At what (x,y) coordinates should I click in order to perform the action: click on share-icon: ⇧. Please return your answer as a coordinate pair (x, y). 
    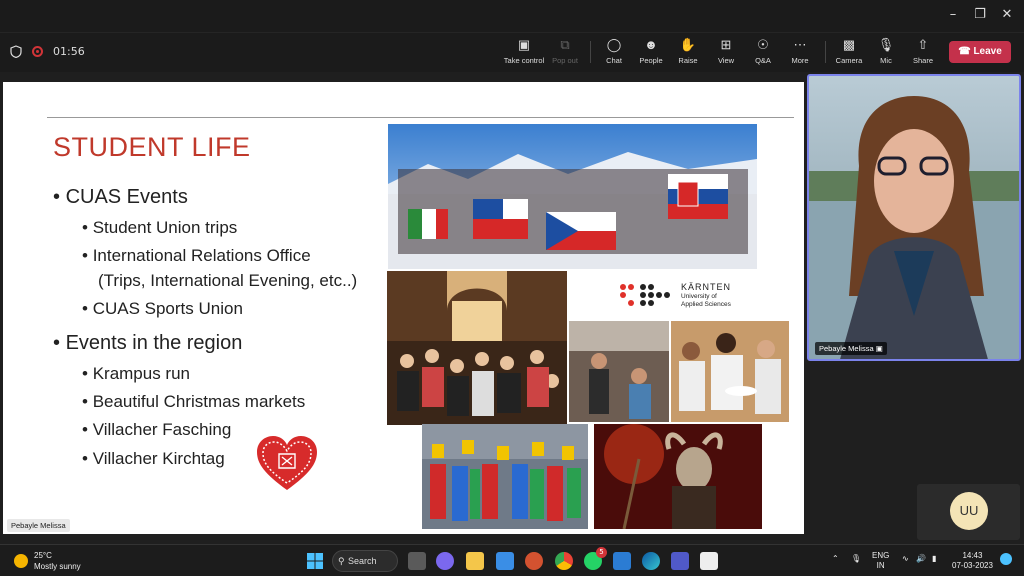
    Looking at the image, I should click on (923, 44).